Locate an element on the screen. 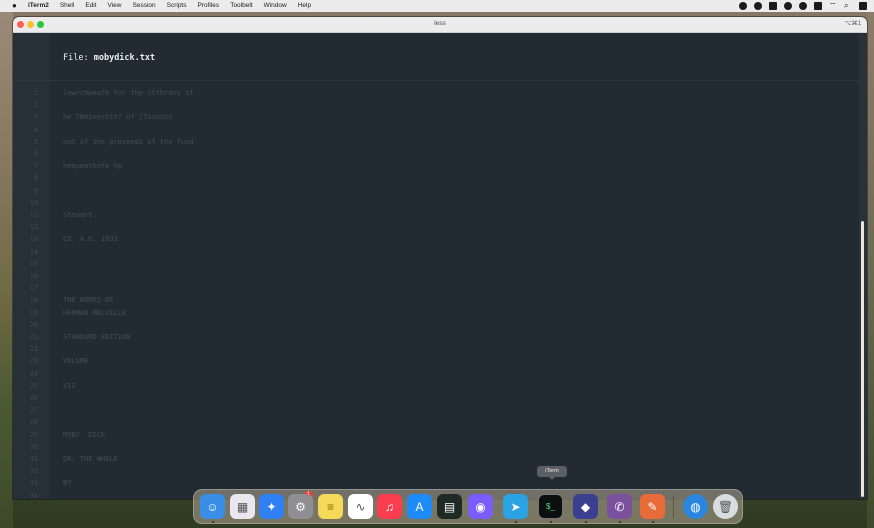  scrollbar is located at coordinates (863, 266).